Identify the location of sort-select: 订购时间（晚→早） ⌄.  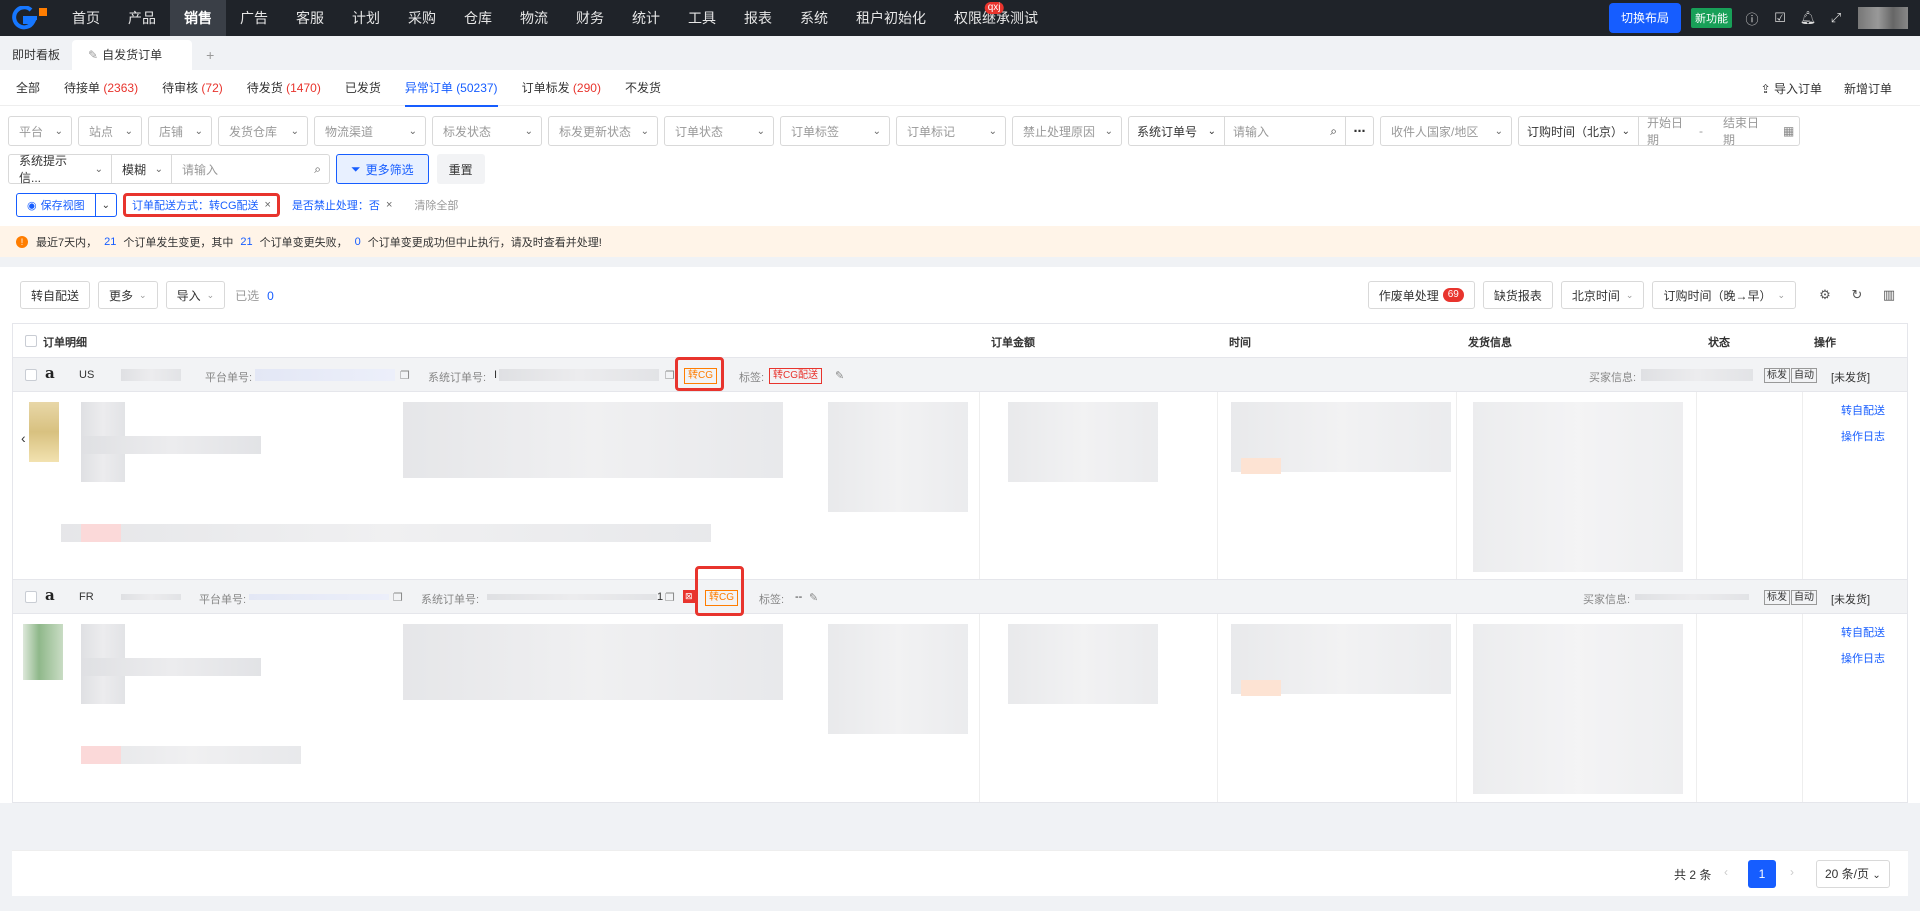
(1724, 295).